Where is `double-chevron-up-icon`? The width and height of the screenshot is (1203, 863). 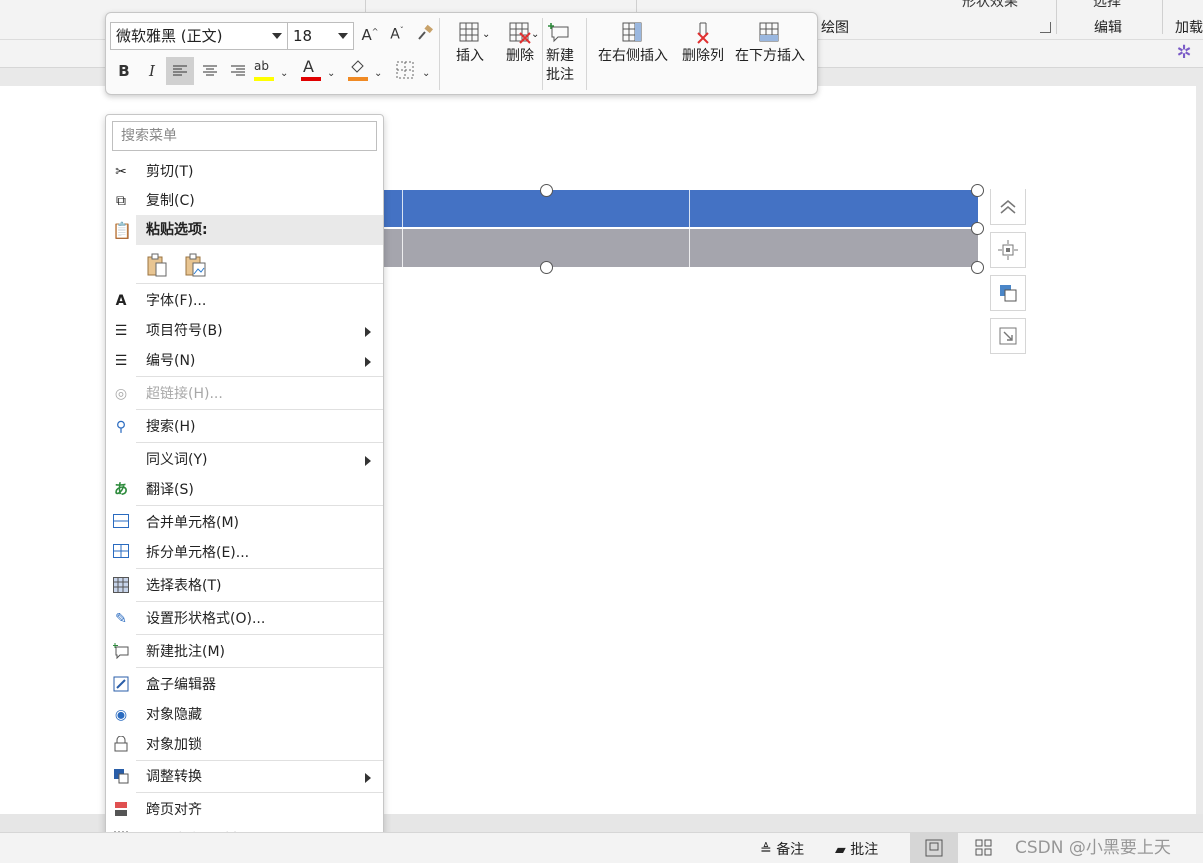 double-chevron-up-icon is located at coordinates (1008, 206).